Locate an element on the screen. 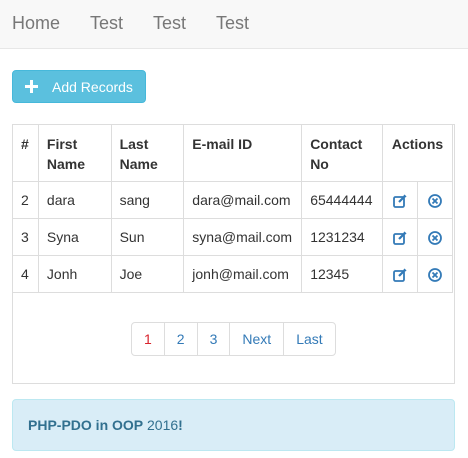 The height and width of the screenshot is (458, 468). cell-last-name: Sun is located at coordinates (147, 237).